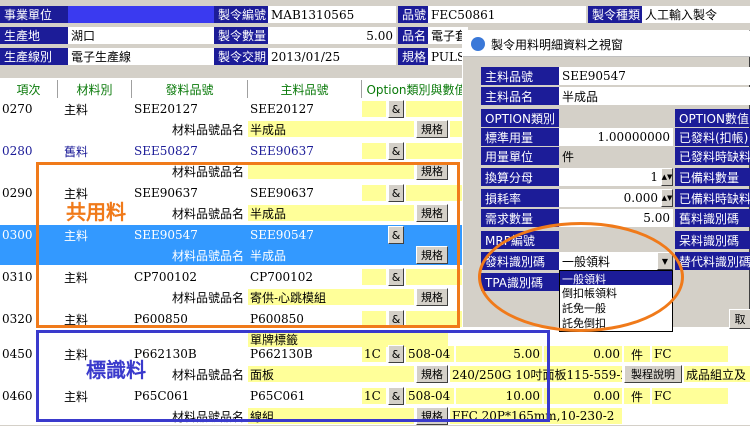 This screenshot has height=426, width=750. Describe the element at coordinates (456, 129) in the screenshot. I see `spec-value` at that location.